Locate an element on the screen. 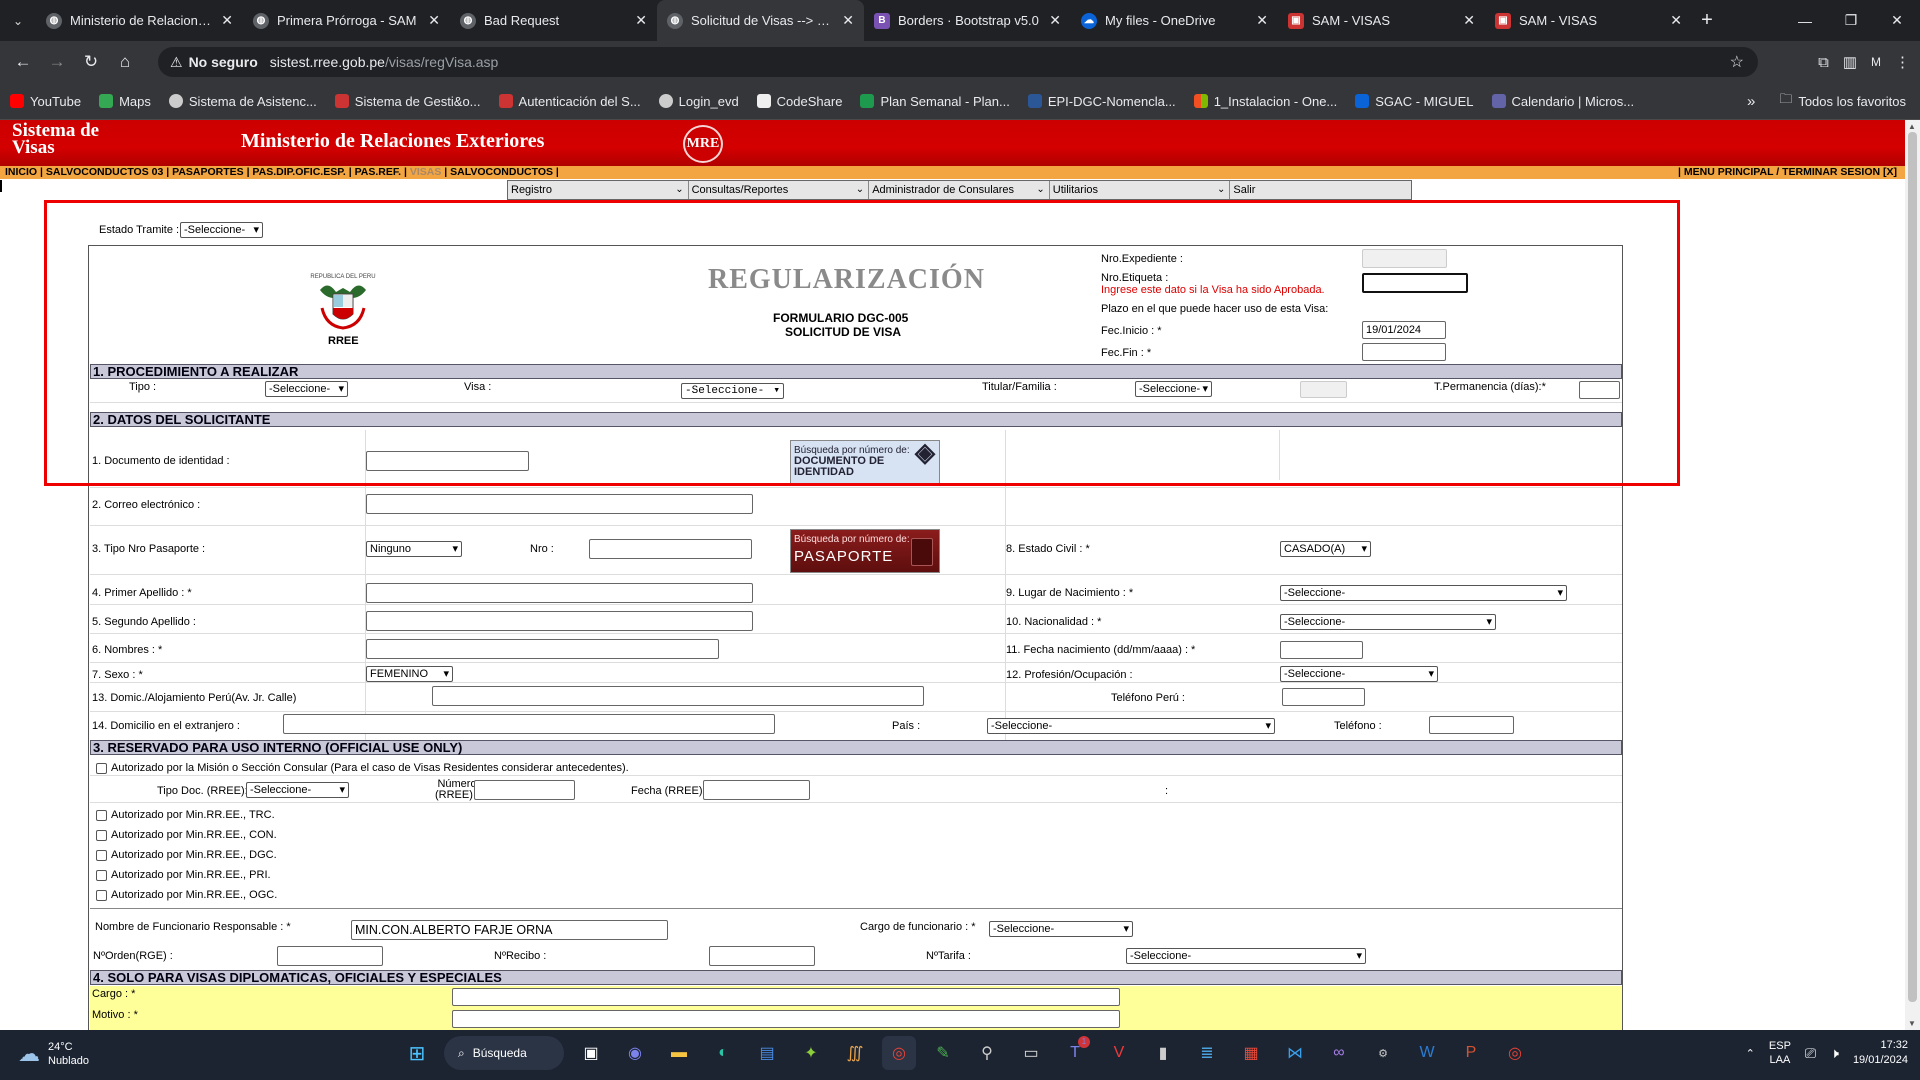 This screenshot has width=1920, height=1080. nro-expediente-input is located at coordinates (1404, 258).